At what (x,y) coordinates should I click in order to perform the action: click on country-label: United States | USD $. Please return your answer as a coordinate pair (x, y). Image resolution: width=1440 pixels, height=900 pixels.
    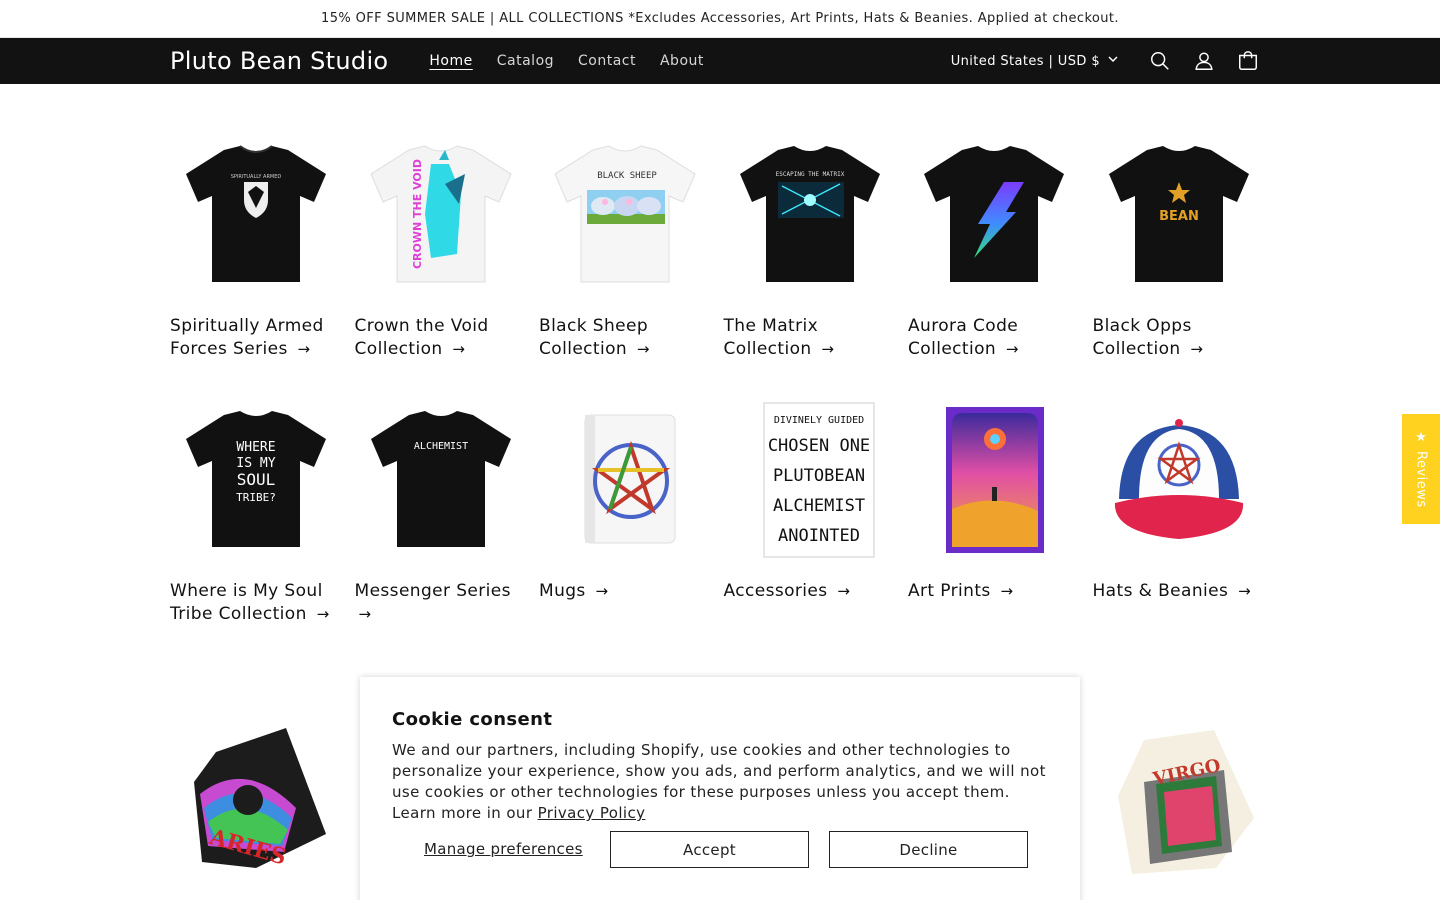
    Looking at the image, I should click on (1025, 61).